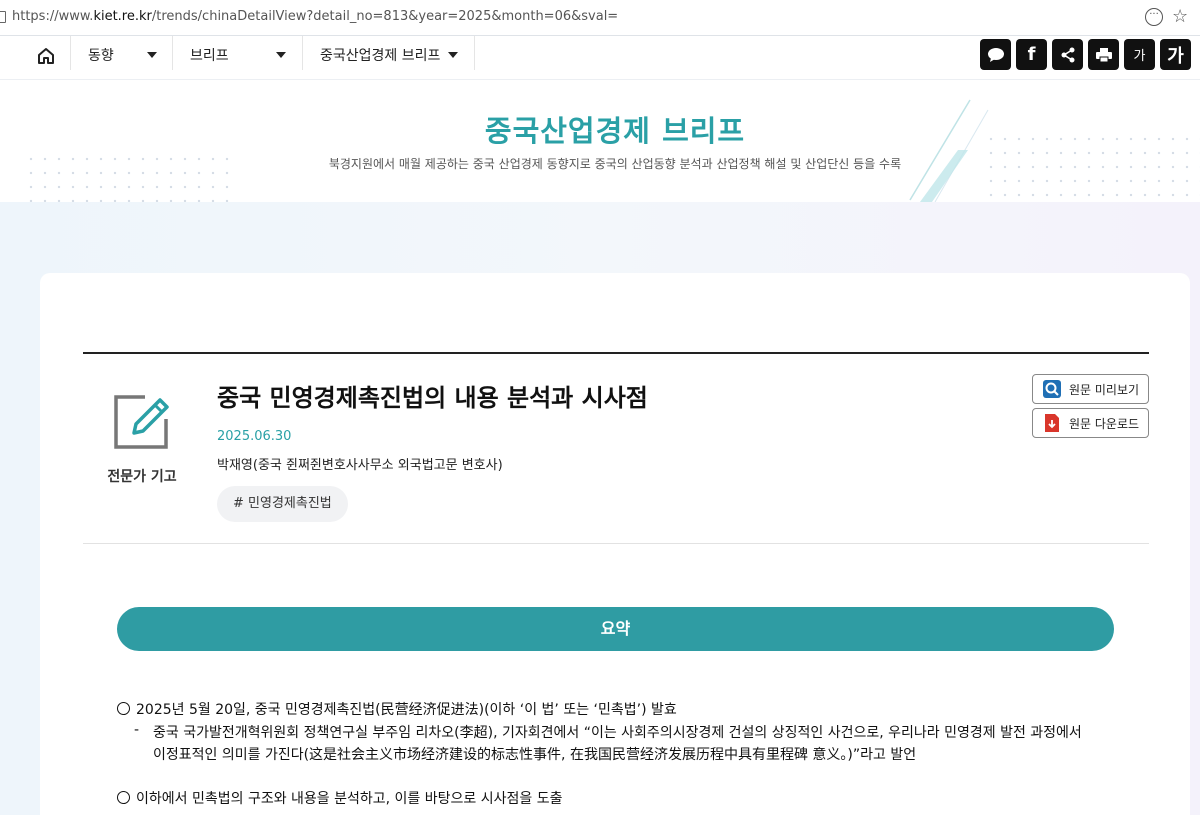  What do you see at coordinates (1052, 423) in the screenshot?
I see `pdf-download-icon` at bounding box center [1052, 423].